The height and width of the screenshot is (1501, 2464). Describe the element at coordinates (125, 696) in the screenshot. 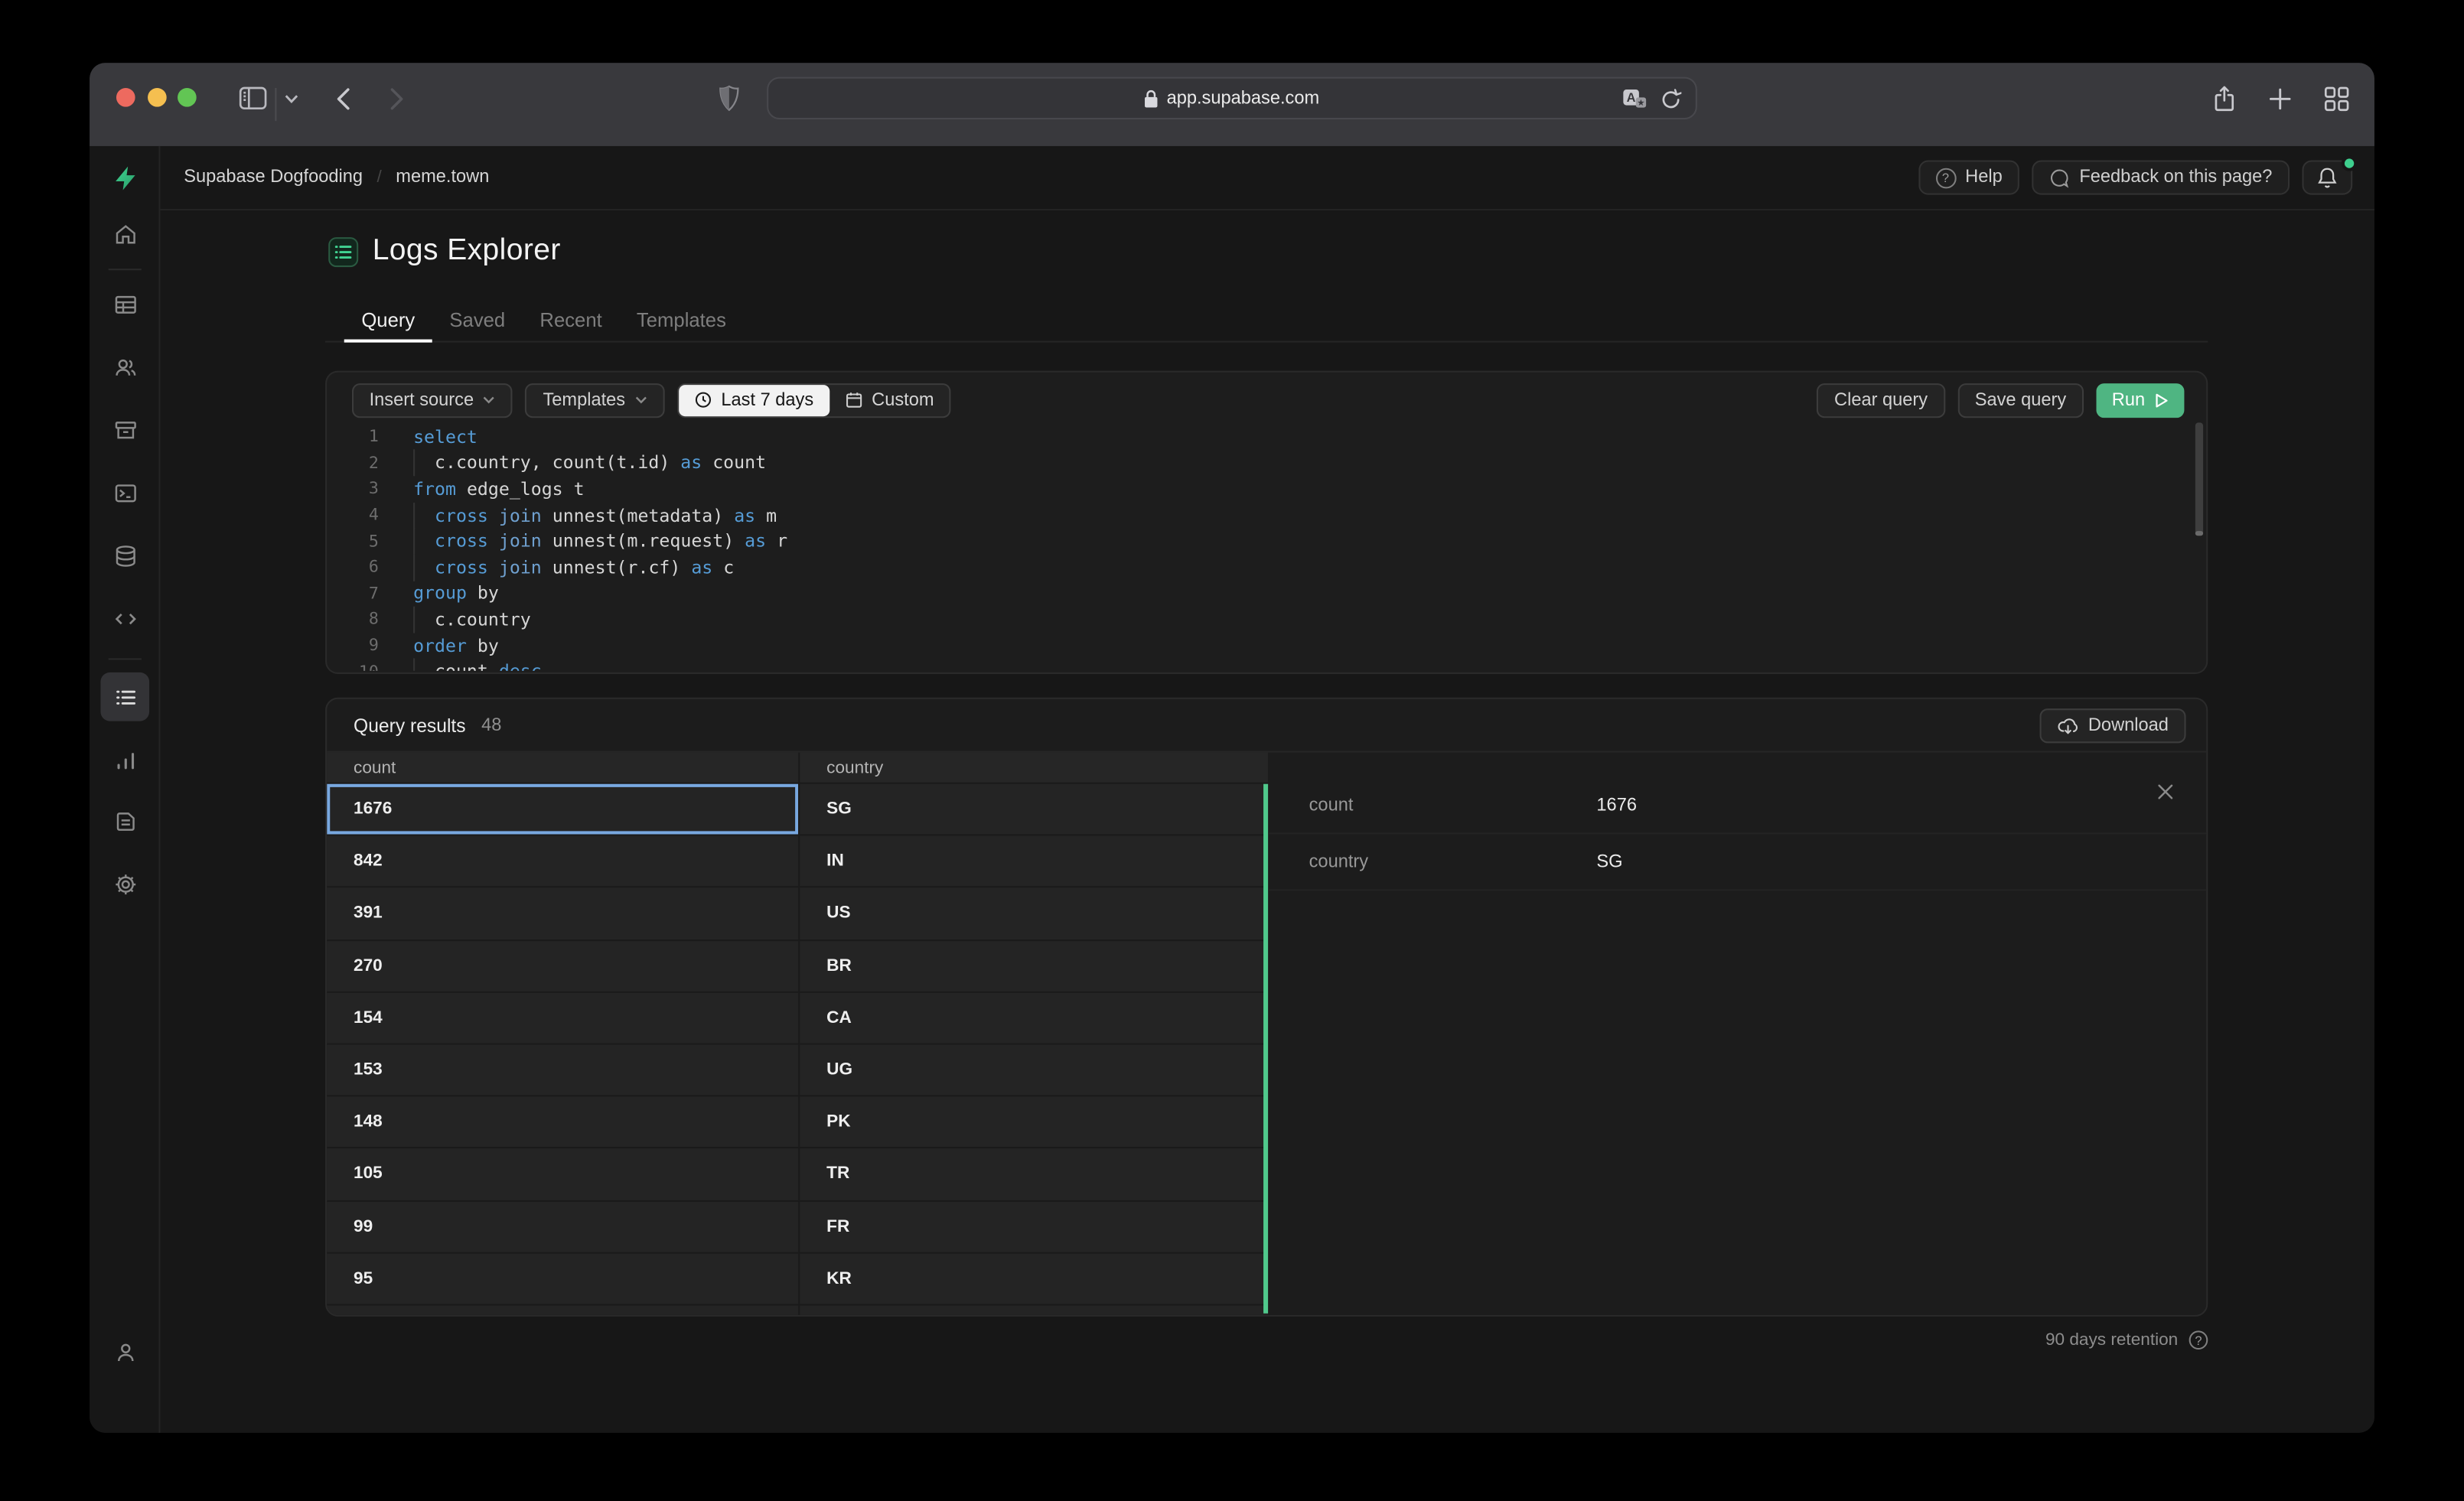

I see `sidebar-item-logs-explorer` at that location.